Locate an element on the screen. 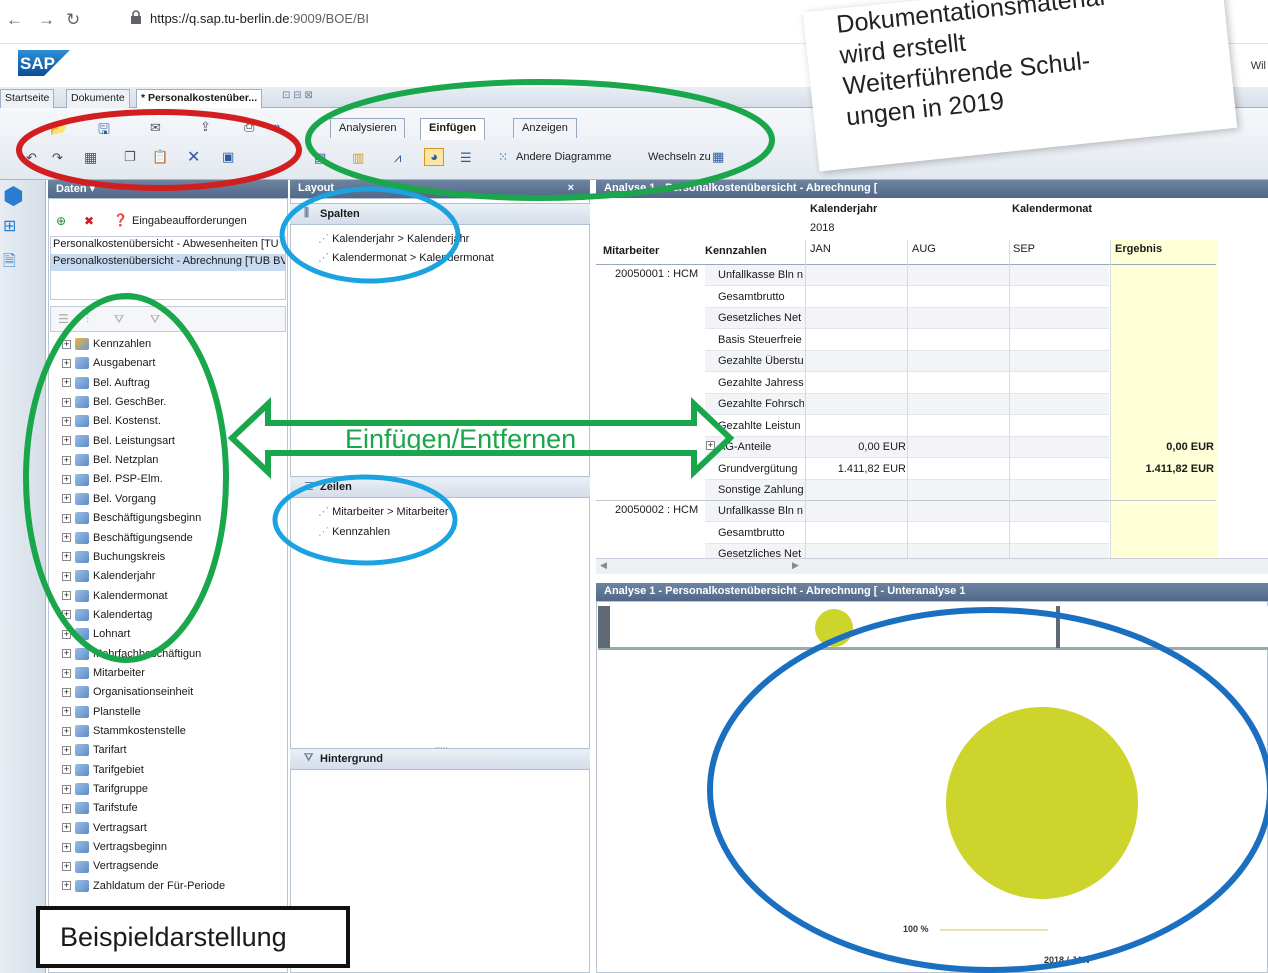  mail-icon: ✉ is located at coordinates (155, 128).